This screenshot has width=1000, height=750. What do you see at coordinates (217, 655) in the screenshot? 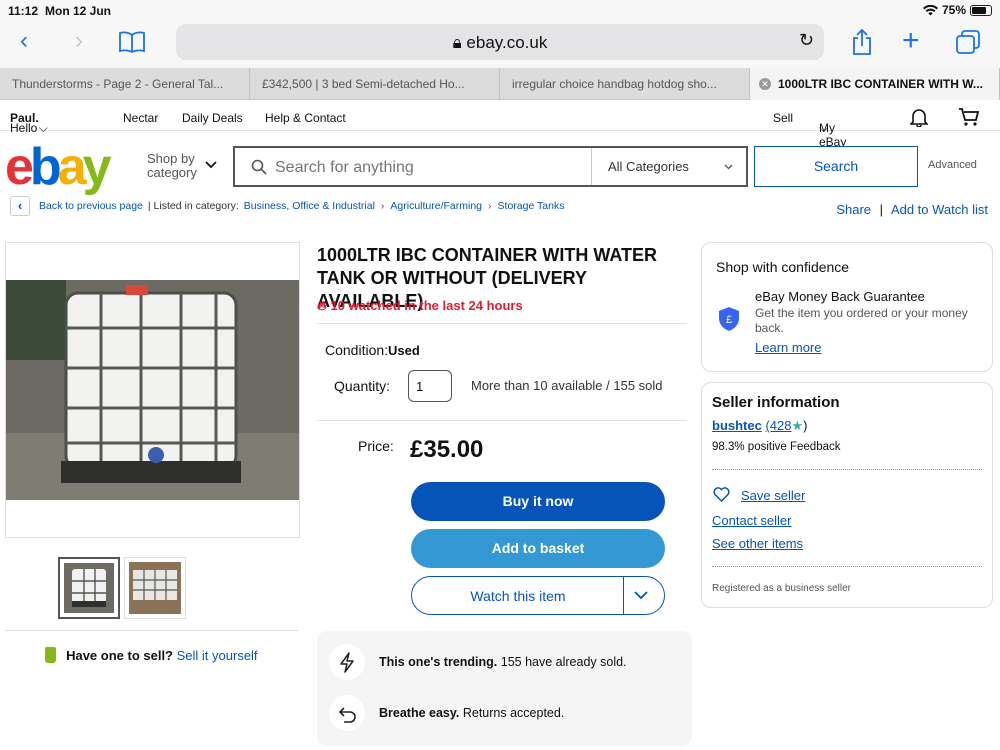
I see `sell-it-yourself-link: Sell it yourself` at bounding box center [217, 655].